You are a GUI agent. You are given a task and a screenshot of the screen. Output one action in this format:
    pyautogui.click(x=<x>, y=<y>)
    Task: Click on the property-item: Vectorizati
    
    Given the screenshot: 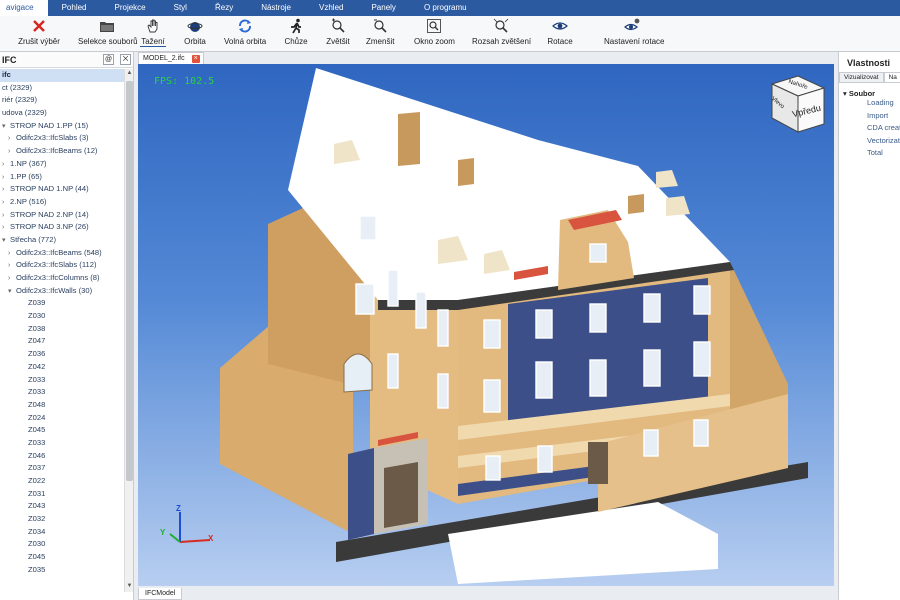 What is the action you would take?
    pyautogui.click(x=869, y=141)
    